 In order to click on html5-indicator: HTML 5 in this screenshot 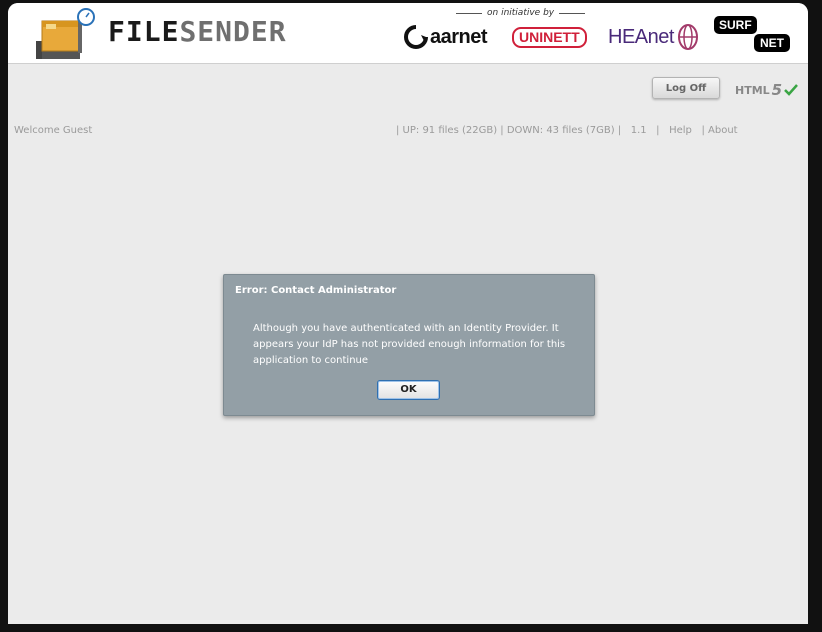, I will do `click(767, 90)`.